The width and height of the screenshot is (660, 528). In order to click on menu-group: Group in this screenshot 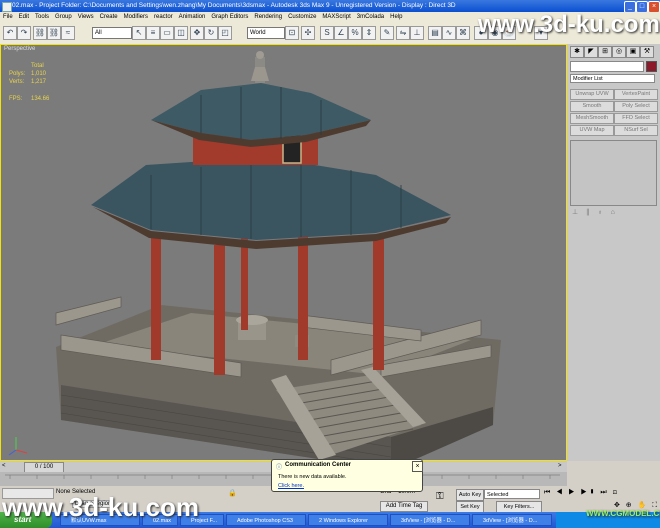, I will do `click(63, 17)`.